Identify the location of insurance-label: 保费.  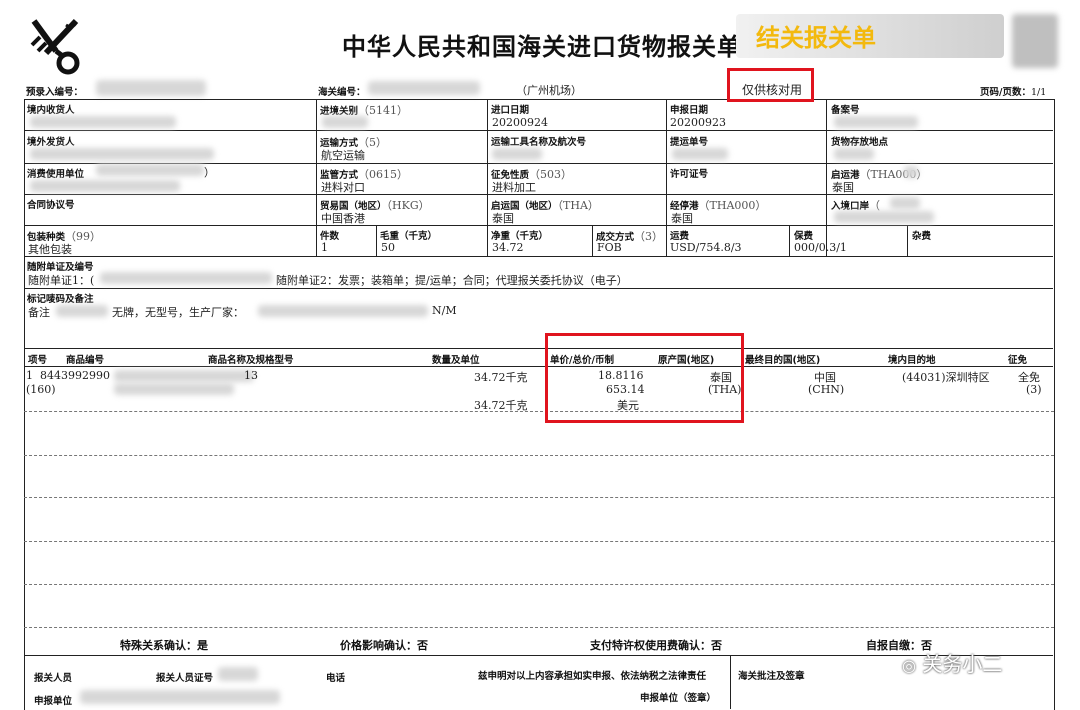
(804, 236).